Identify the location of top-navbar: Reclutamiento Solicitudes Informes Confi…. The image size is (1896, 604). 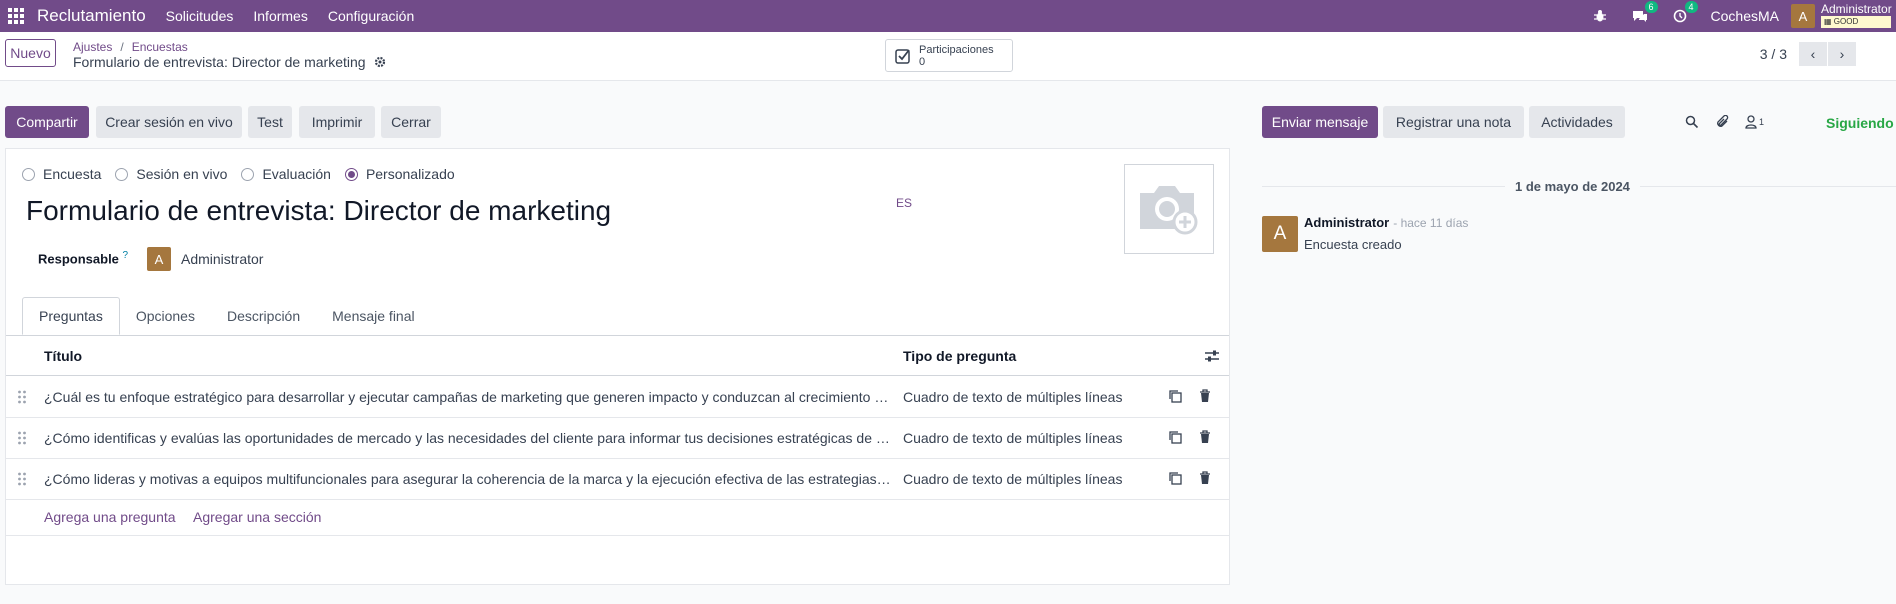
(948, 16).